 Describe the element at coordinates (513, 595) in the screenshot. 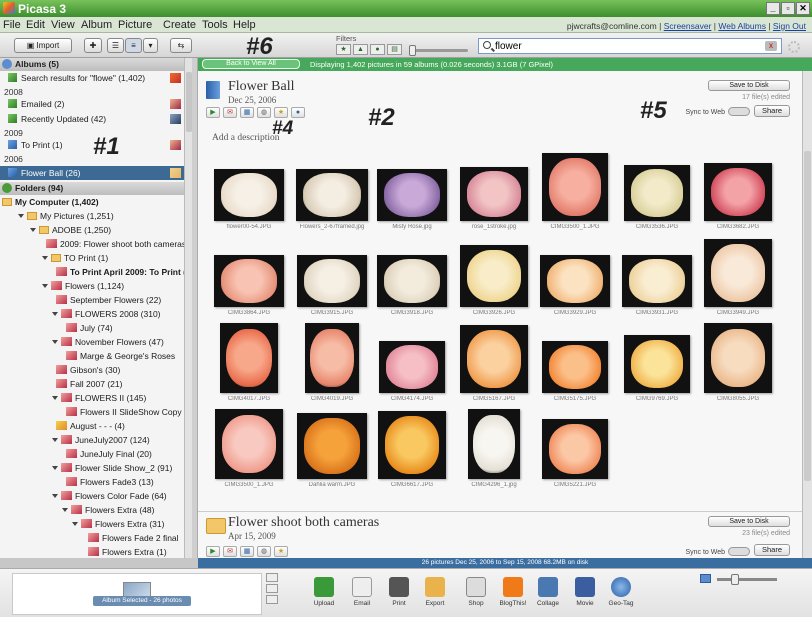

I see `blogthis-tool: BlogThis!` at that location.